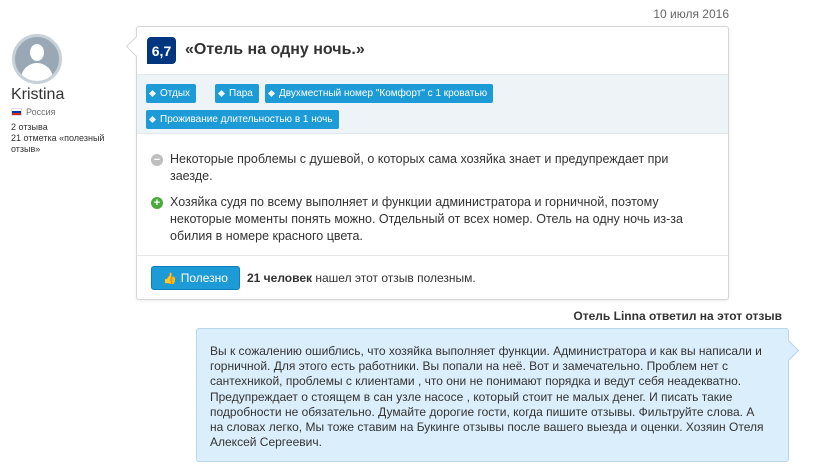  I want to click on reviewer-helpful-count: 21 отметка «полезный отзыв», so click(58, 143).